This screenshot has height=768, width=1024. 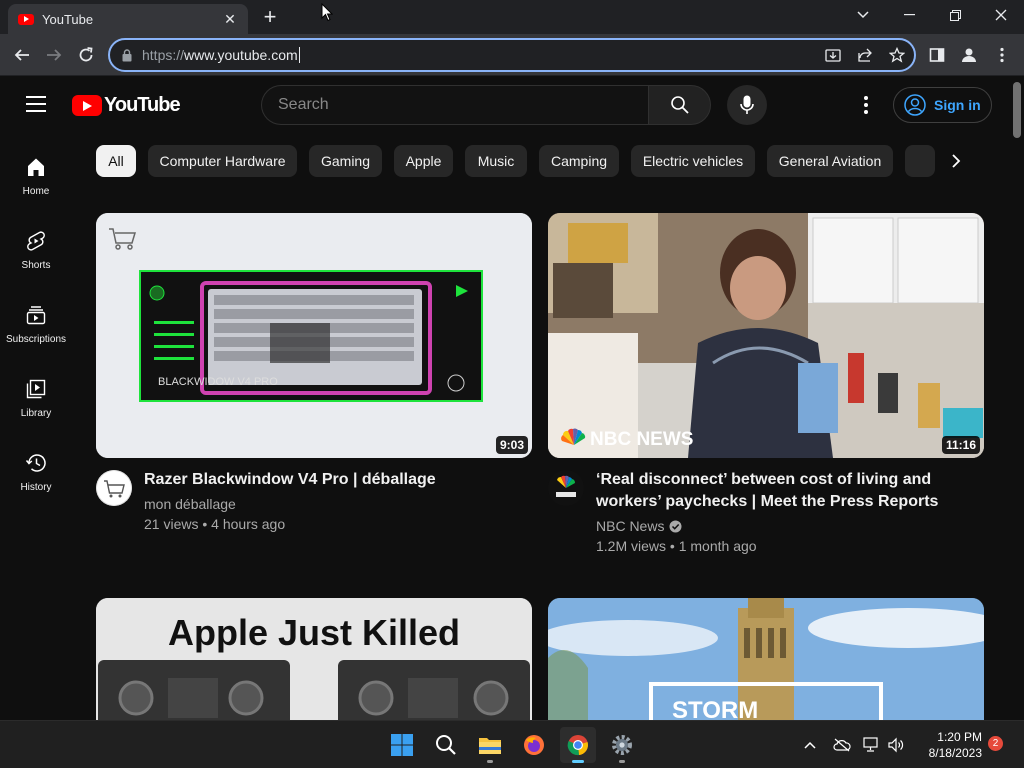 What do you see at coordinates (995, 743) in the screenshot?
I see `notification-badge: 2` at bounding box center [995, 743].